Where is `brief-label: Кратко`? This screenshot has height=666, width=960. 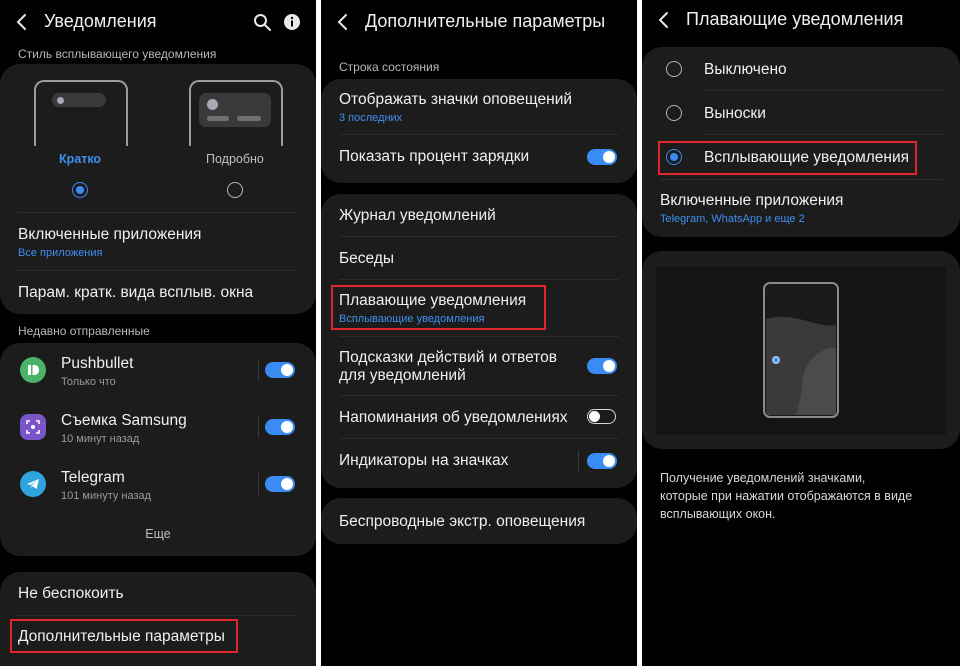 brief-label: Кратко is located at coordinates (80, 159).